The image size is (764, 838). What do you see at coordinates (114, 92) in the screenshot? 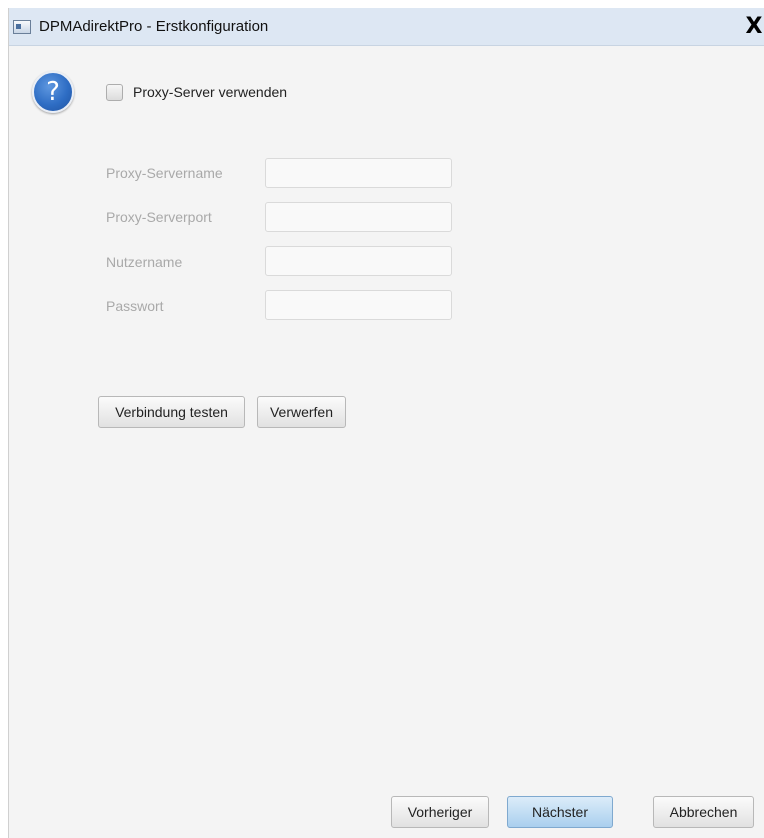
I see `proxy-checkbox` at bounding box center [114, 92].